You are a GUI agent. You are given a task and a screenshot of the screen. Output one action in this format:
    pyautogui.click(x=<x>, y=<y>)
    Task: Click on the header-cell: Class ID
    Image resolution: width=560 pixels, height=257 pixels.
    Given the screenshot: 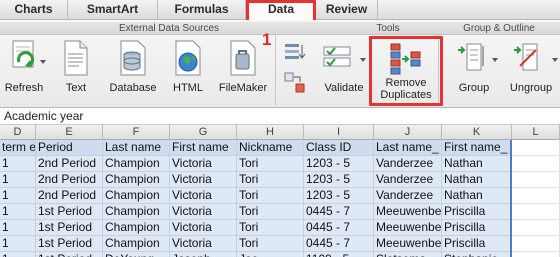 What is the action you would take?
    pyautogui.click(x=339, y=148)
    